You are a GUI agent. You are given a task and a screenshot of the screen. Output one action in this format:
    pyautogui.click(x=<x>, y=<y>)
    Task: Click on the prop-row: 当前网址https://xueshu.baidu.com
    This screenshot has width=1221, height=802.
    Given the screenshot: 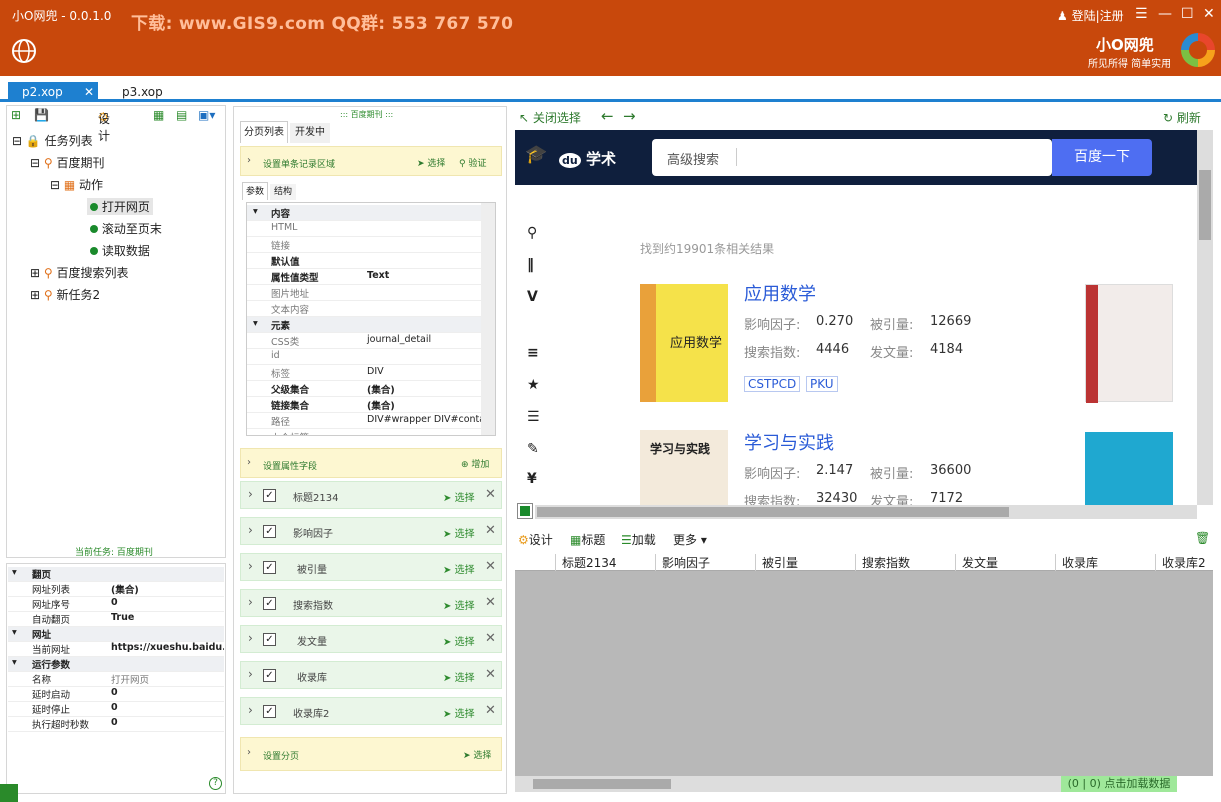 What is the action you would take?
    pyautogui.click(x=116, y=649)
    